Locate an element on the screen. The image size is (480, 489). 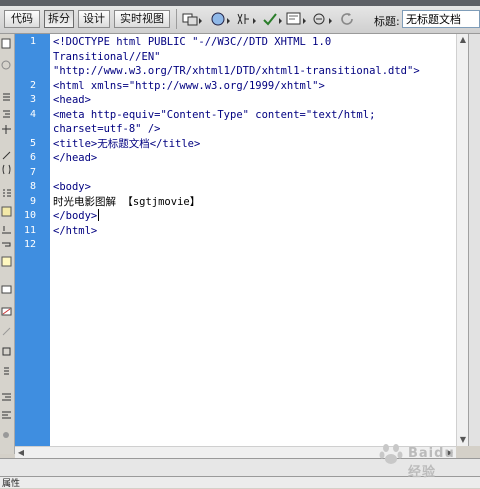
line-number: 2 is located at coordinates (32, 85).